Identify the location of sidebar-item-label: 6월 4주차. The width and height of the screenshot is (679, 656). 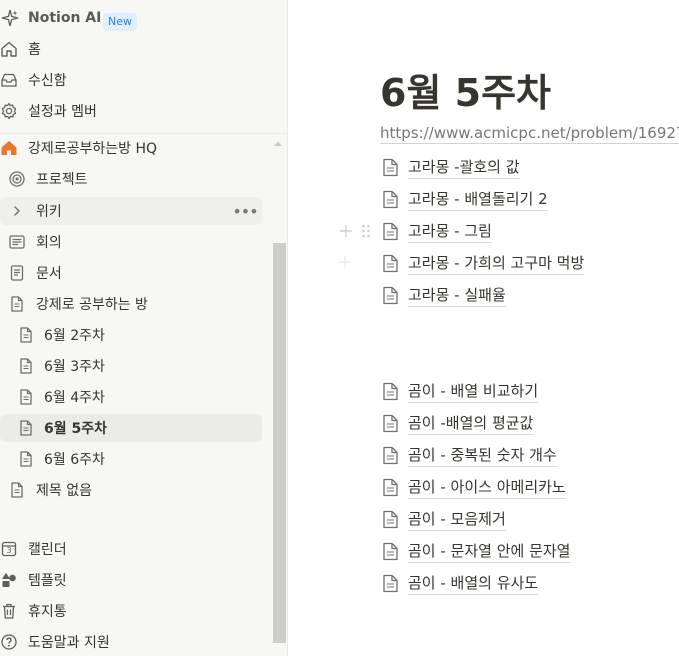
(74, 398).